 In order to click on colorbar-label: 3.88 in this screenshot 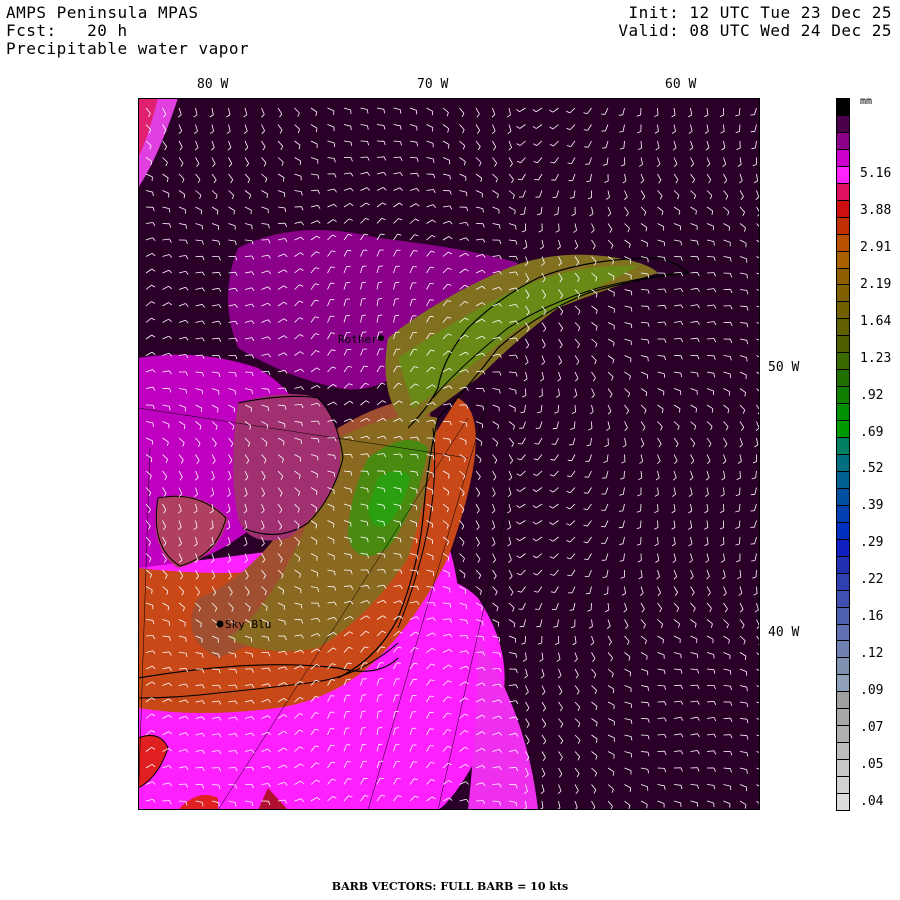, I will do `click(876, 211)`.